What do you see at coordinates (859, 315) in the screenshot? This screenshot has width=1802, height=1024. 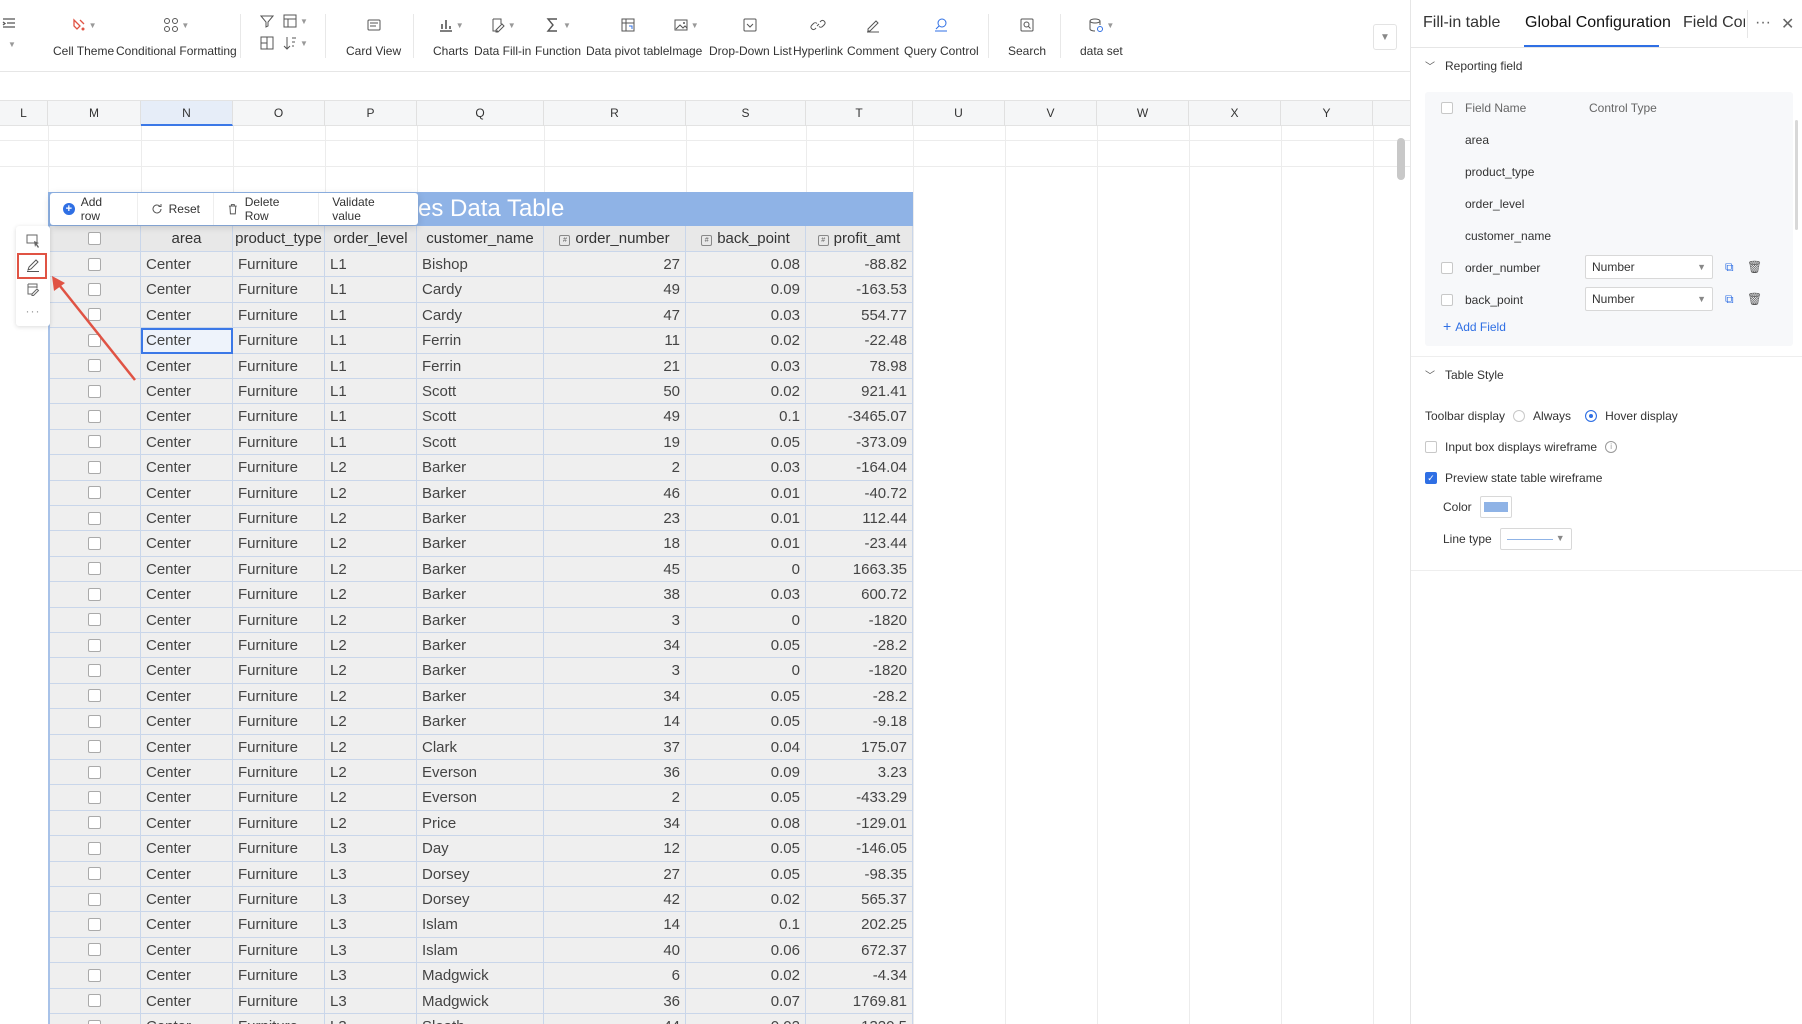 I see `table-cell: 554.77` at bounding box center [859, 315].